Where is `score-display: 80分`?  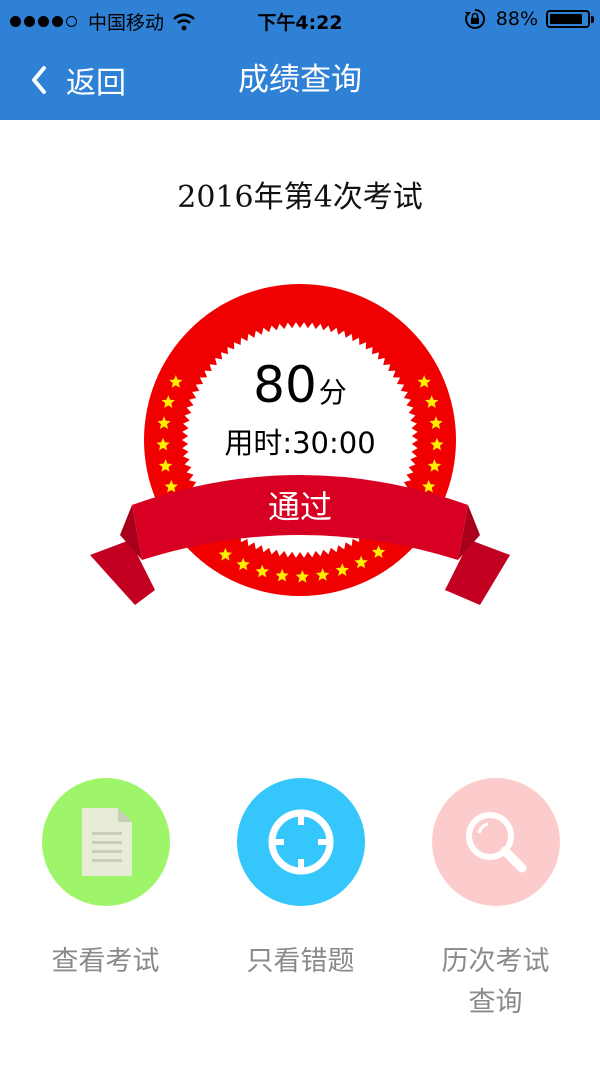 score-display: 80分 is located at coordinates (300, 385).